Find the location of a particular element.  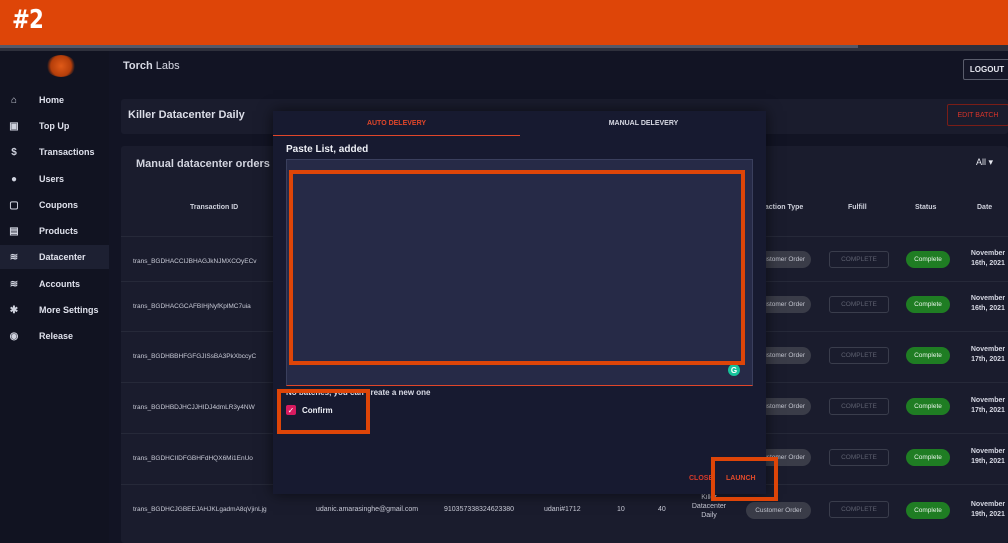

highlight-confirm is located at coordinates (323, 411).